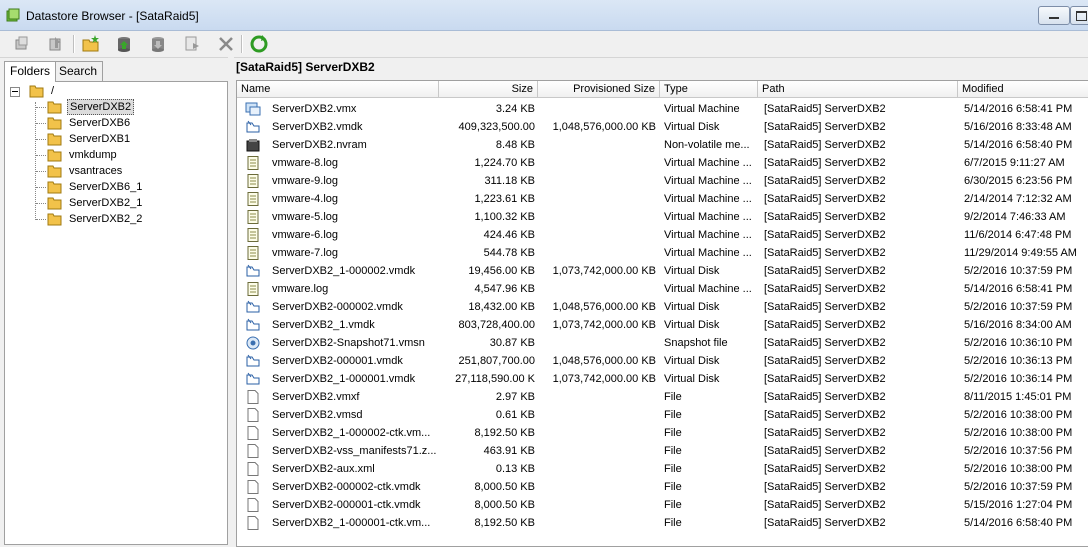  Describe the element at coordinates (253, 181) in the screenshot. I see `log-file-icon` at that location.